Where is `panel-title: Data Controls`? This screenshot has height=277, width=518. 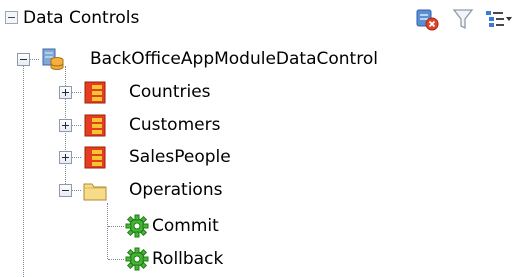 panel-title: Data Controls is located at coordinates (81, 18).